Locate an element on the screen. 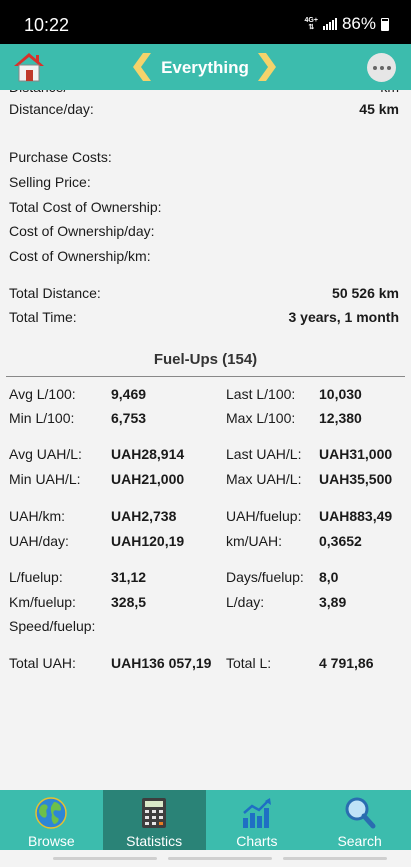  network-indicator-icon: 4G+ ⇅ is located at coordinates (311, 24).